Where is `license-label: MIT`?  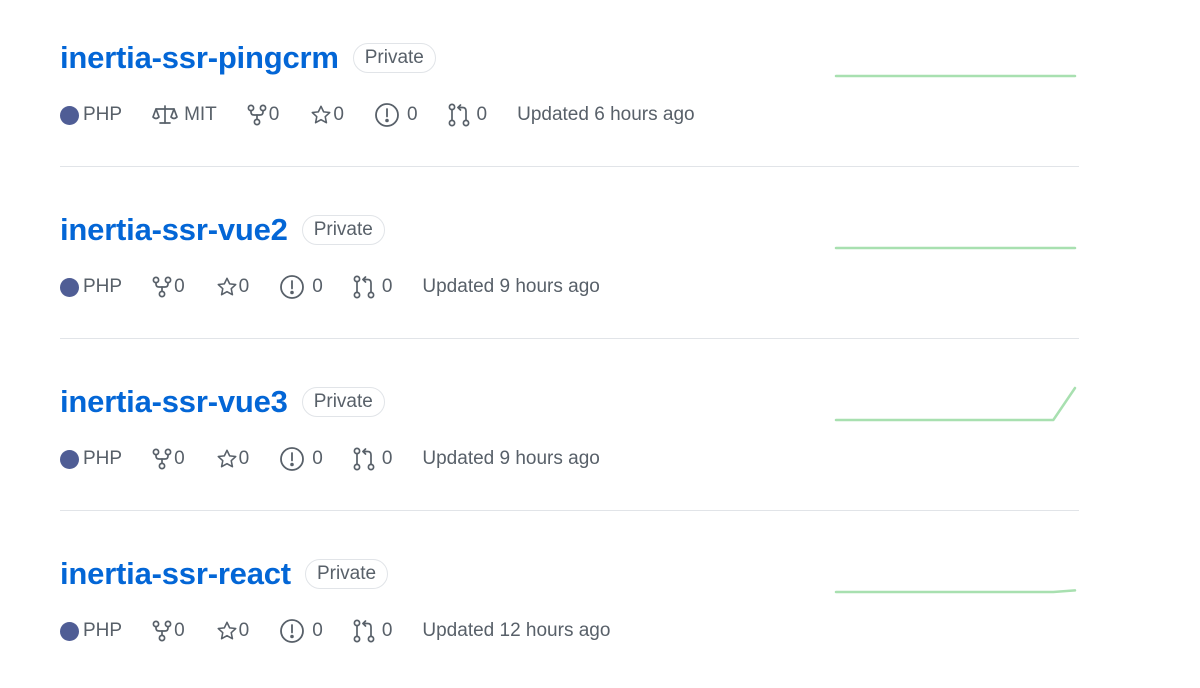 license-label: MIT is located at coordinates (200, 114).